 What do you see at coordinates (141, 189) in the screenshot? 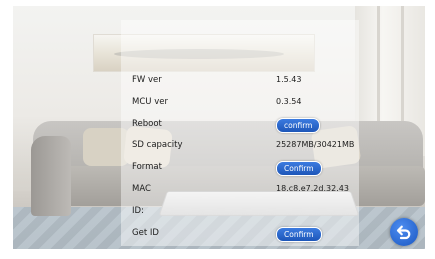
I see `mac-label: MAC` at bounding box center [141, 189].